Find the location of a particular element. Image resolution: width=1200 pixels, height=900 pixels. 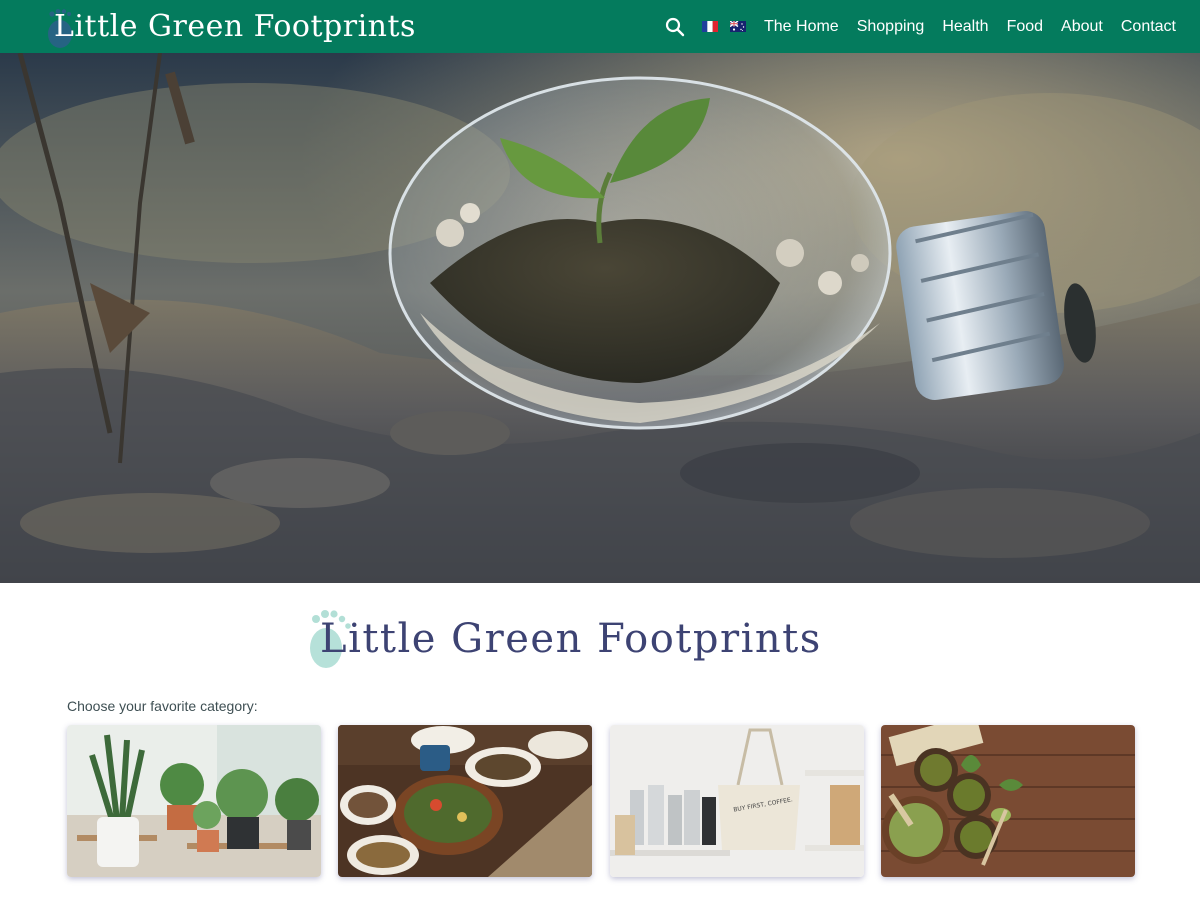

category-card-health is located at coordinates (1007, 801).